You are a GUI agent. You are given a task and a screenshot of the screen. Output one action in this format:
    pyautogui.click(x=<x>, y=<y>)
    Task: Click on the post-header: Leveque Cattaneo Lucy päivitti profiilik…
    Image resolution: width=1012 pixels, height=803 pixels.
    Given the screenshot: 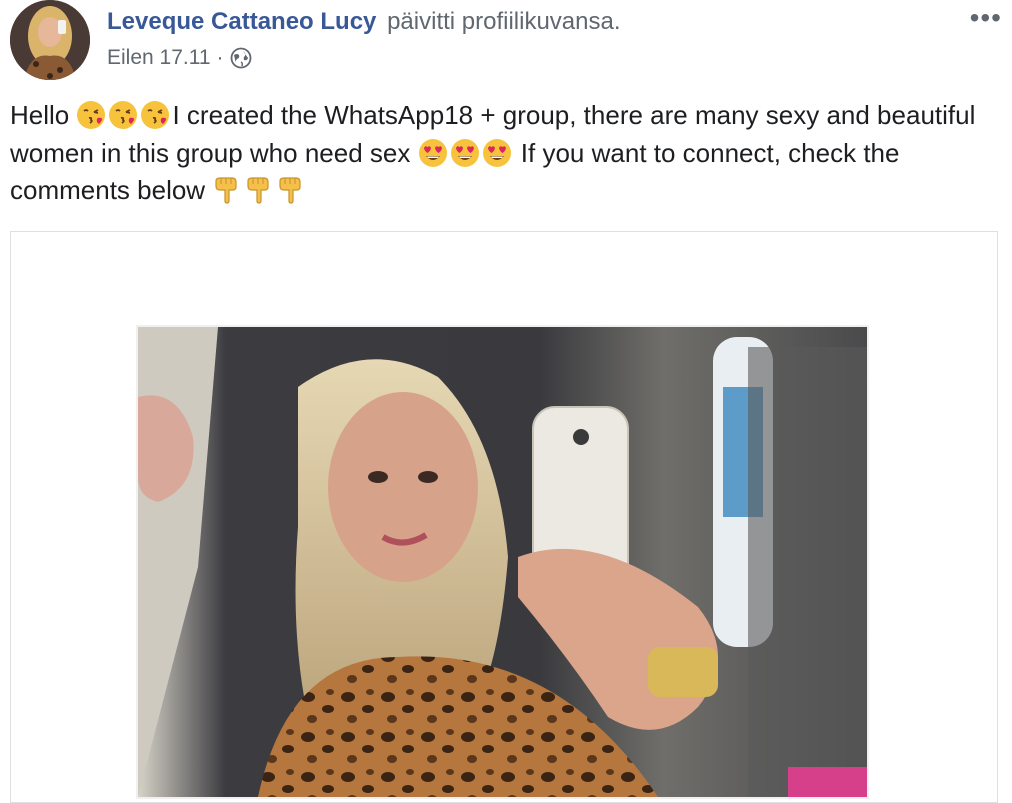 What is the action you would take?
    pyautogui.click(x=506, y=45)
    